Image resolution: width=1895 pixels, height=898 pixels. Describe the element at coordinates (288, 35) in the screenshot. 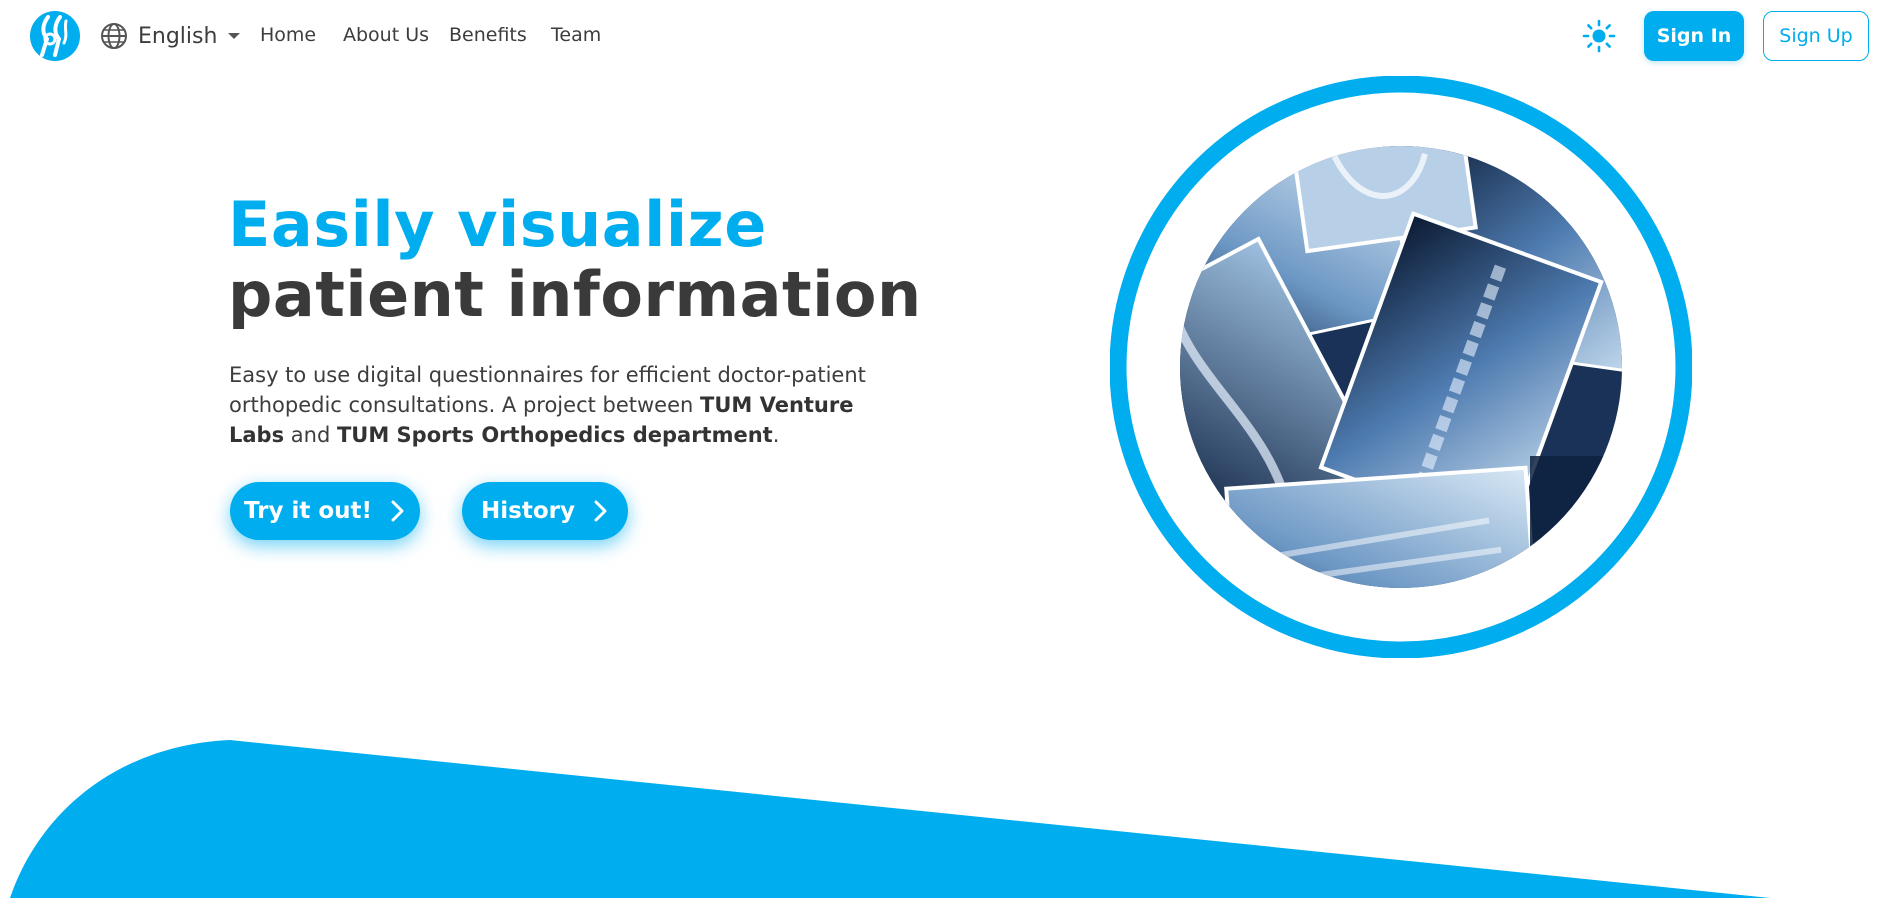

I see `nav-link-home: Home` at that location.